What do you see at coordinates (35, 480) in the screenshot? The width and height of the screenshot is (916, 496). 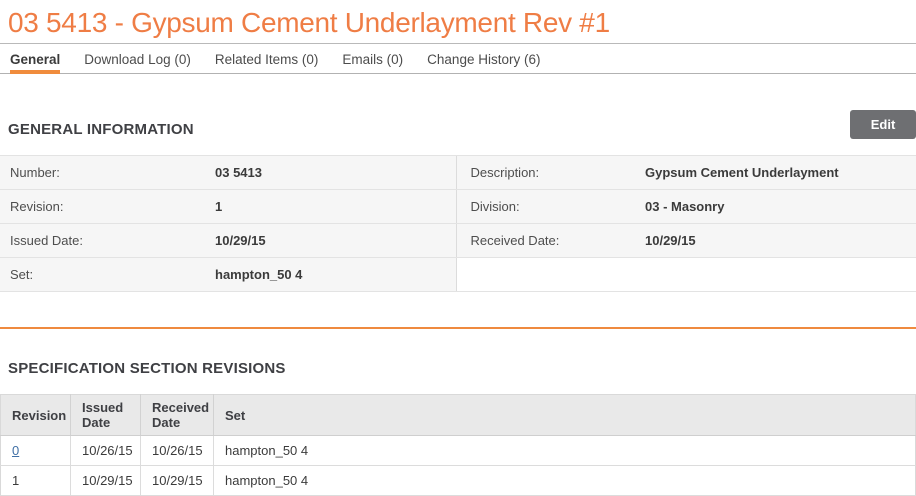 I see `revision-cell: 1` at bounding box center [35, 480].